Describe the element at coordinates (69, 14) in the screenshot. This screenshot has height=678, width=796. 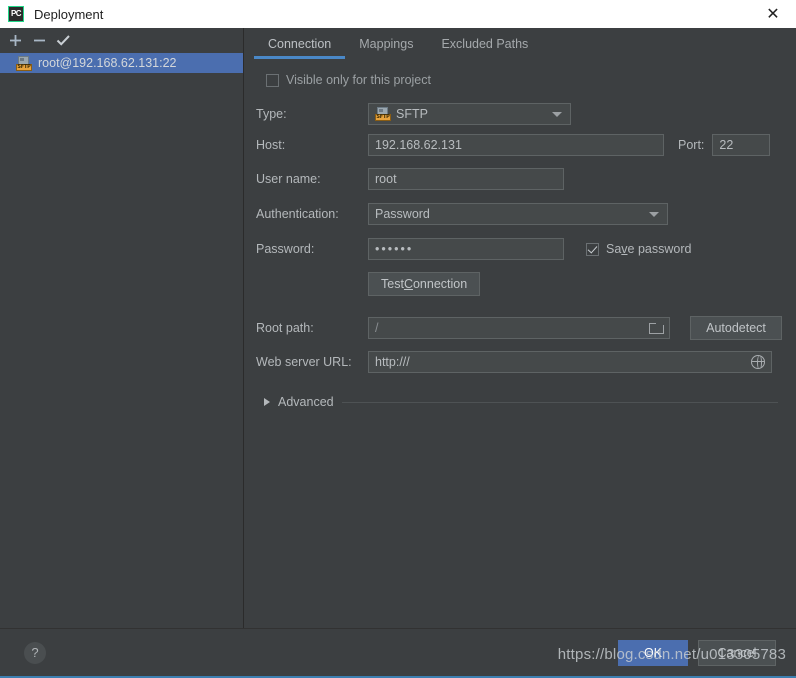
I see `window-title: Deployment` at that location.